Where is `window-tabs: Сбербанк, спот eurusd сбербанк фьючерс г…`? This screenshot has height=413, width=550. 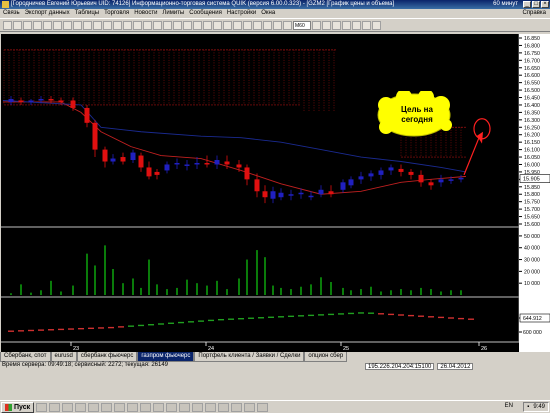 window-tabs: Сбербанк, спот eurusd сбербанк фьючерс г… is located at coordinates (275, 357).